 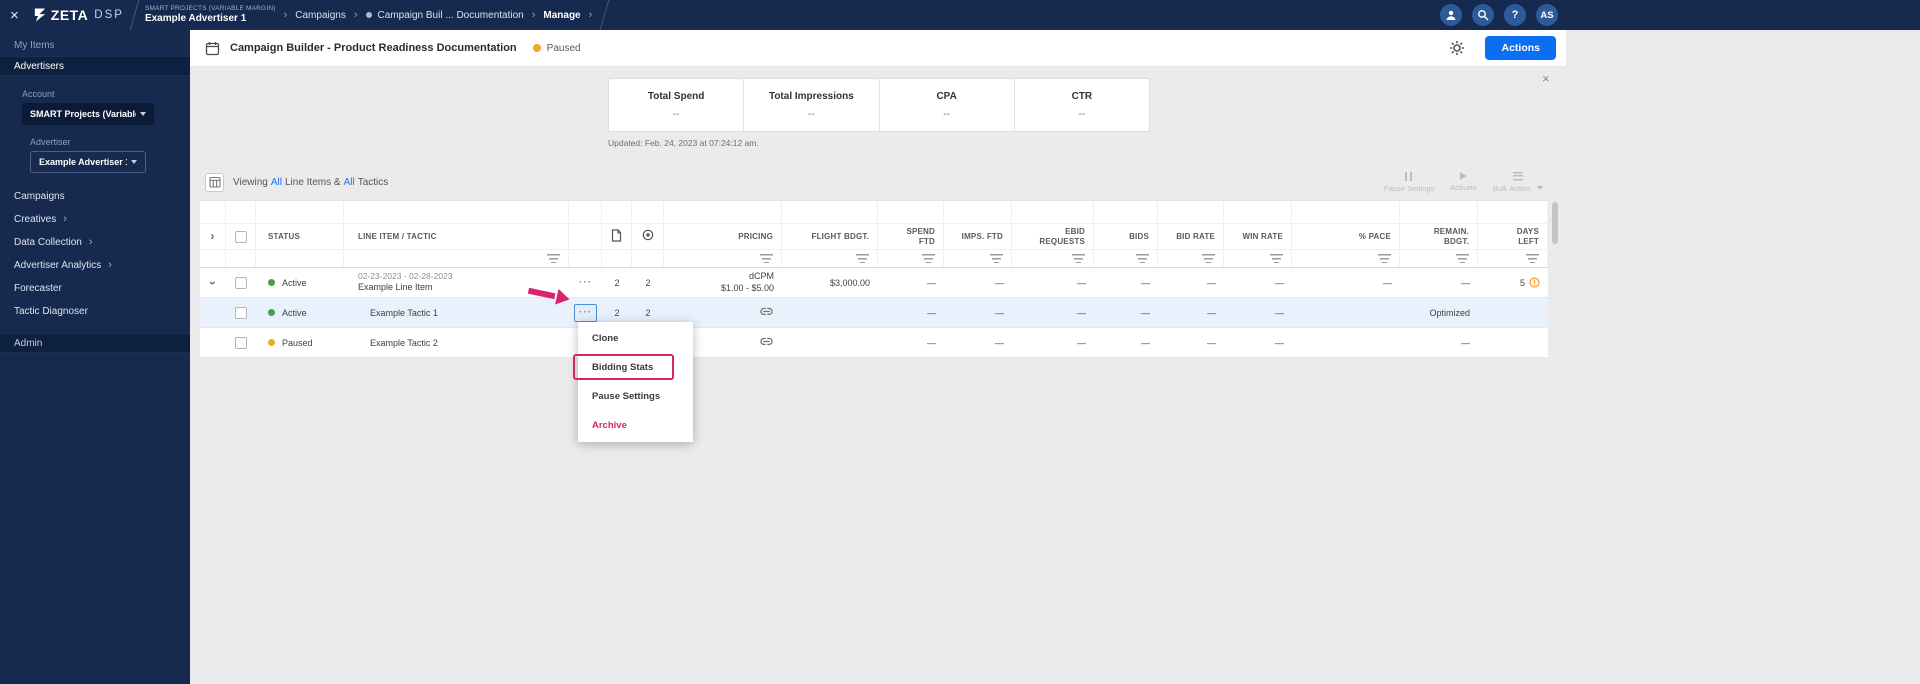 What do you see at coordinates (300, 236) in the screenshot?
I see `column-header-status: STATUS` at bounding box center [300, 236].